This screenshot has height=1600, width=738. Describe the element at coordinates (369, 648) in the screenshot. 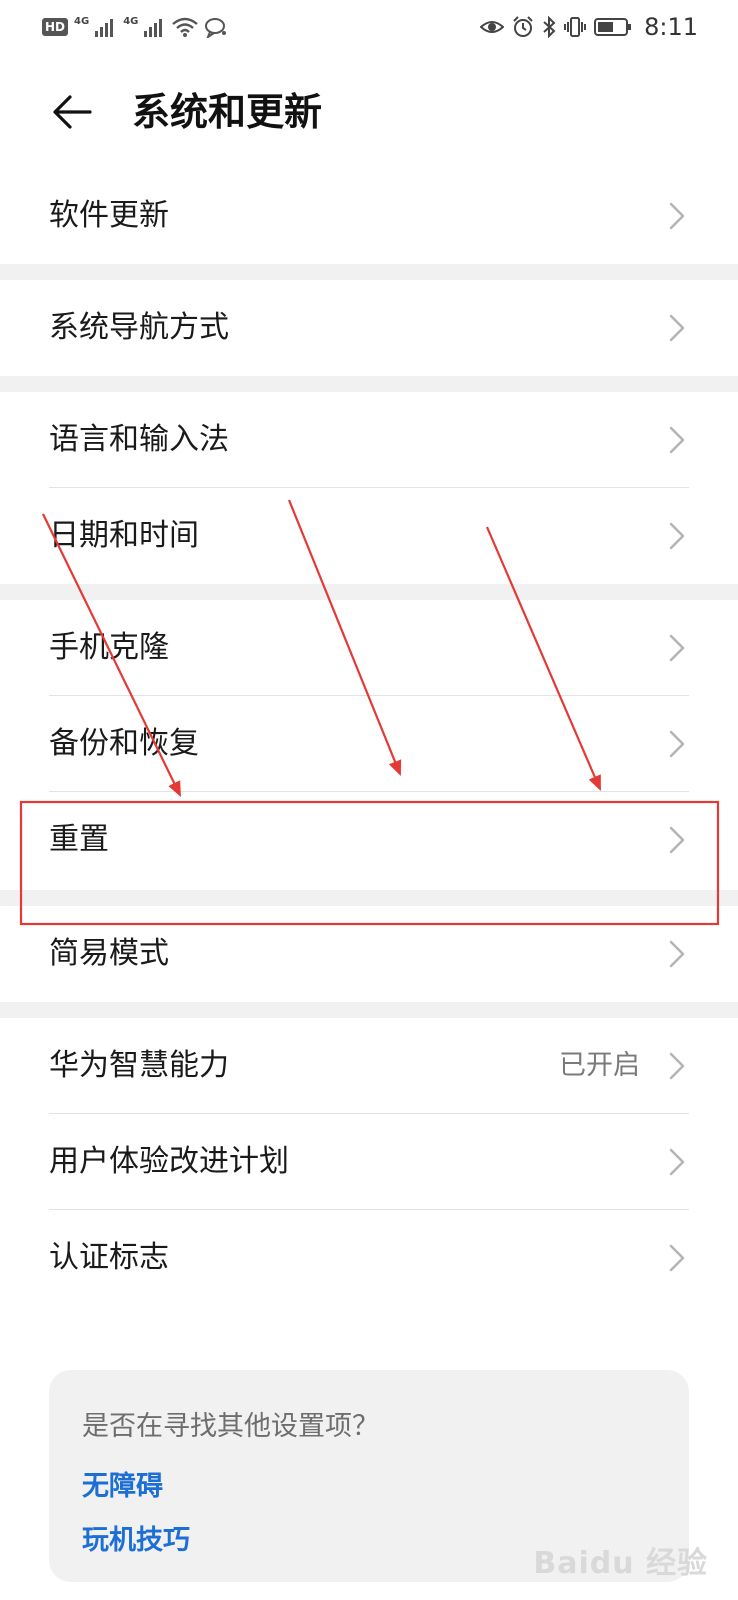

I see `list-item-phone-clone: 手机克隆` at that location.